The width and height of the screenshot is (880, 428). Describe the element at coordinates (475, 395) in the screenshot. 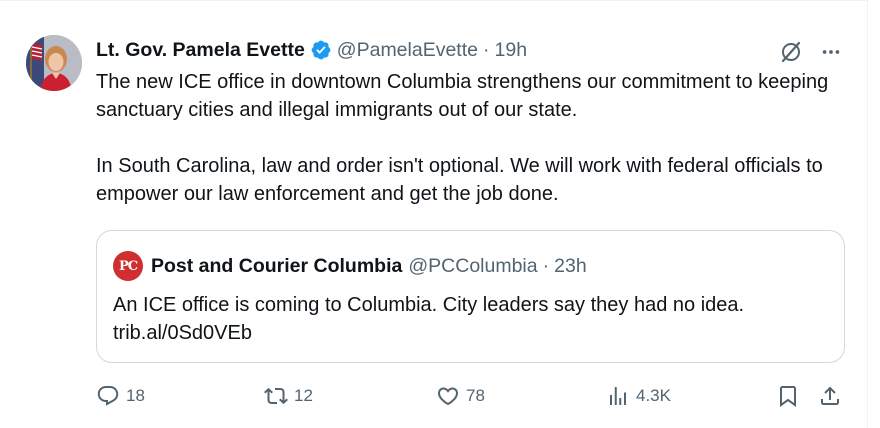

I see `like-count: 78` at that location.